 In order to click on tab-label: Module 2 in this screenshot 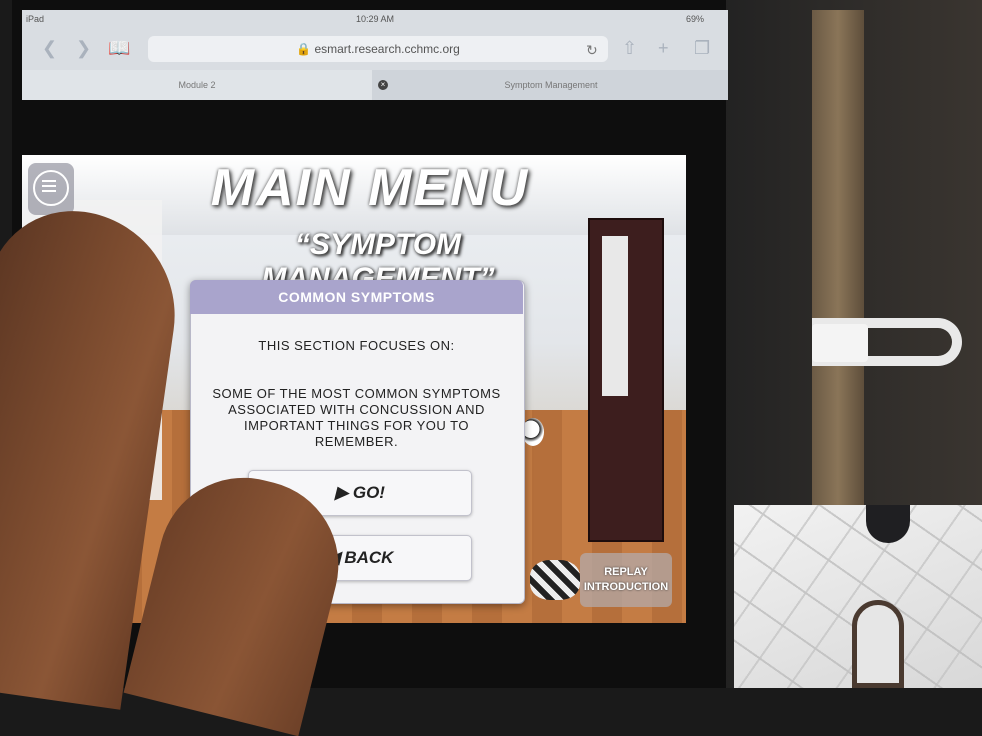, I will do `click(197, 85)`.